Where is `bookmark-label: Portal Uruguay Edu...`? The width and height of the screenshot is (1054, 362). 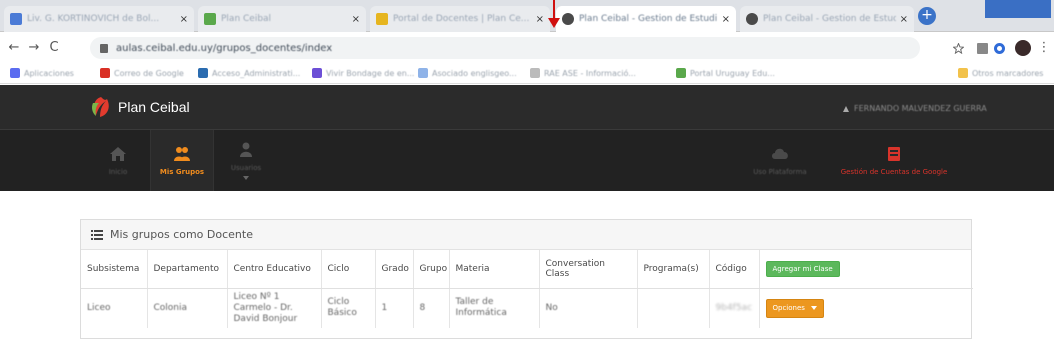 bookmark-label: Portal Uruguay Edu... is located at coordinates (732, 73).